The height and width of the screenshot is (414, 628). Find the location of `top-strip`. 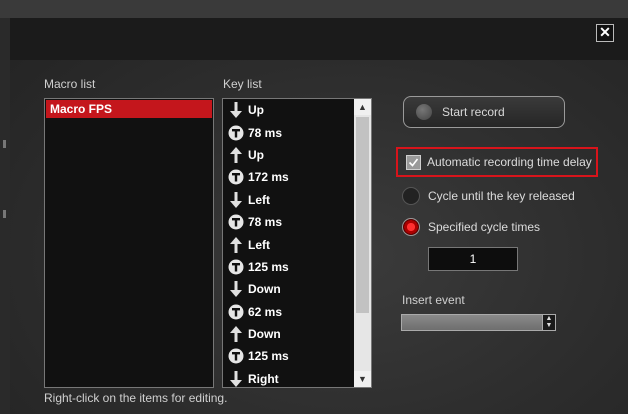

top-strip is located at coordinates (314, 9).